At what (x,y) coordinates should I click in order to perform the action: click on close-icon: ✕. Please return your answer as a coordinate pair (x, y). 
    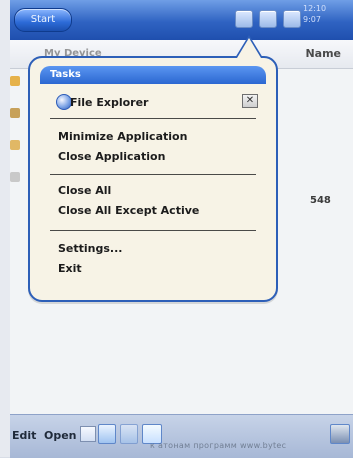
    Looking at the image, I should click on (250, 101).